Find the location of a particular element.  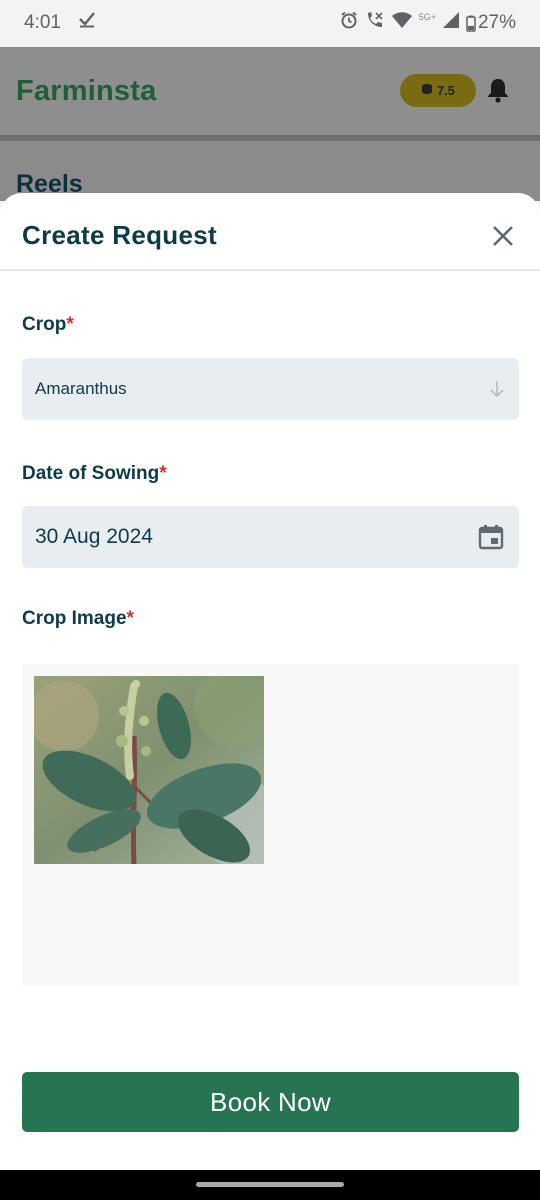

home-gesture-handle is located at coordinates (270, 1184).